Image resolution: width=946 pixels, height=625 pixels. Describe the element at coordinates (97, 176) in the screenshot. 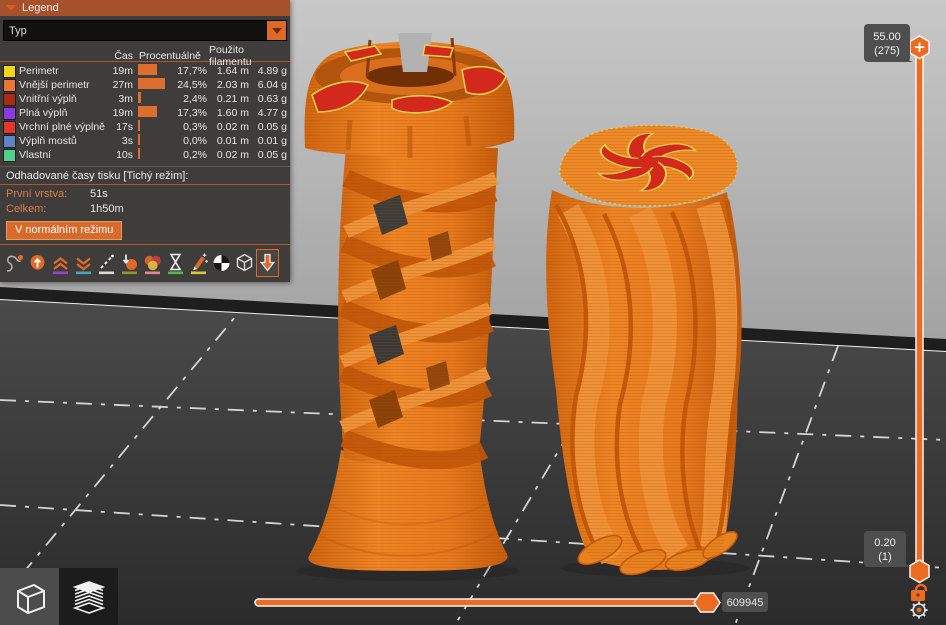

I see `estimates-title: Odhadované časy tisku [Tichý režim]:` at that location.